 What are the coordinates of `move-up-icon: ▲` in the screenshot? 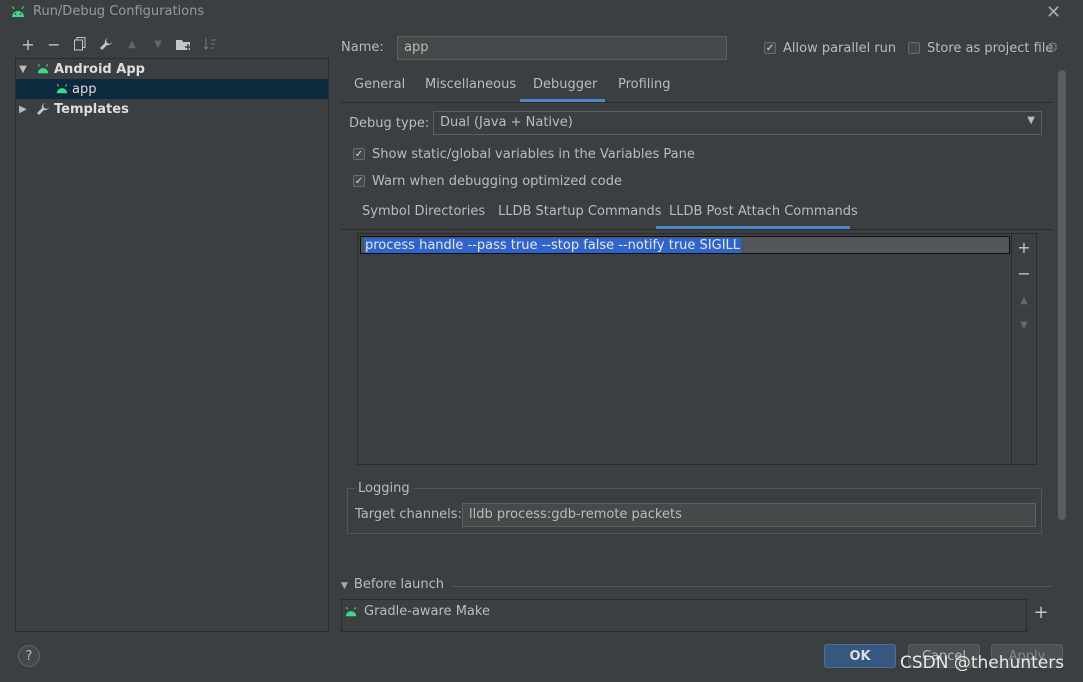 It's located at (1024, 300).